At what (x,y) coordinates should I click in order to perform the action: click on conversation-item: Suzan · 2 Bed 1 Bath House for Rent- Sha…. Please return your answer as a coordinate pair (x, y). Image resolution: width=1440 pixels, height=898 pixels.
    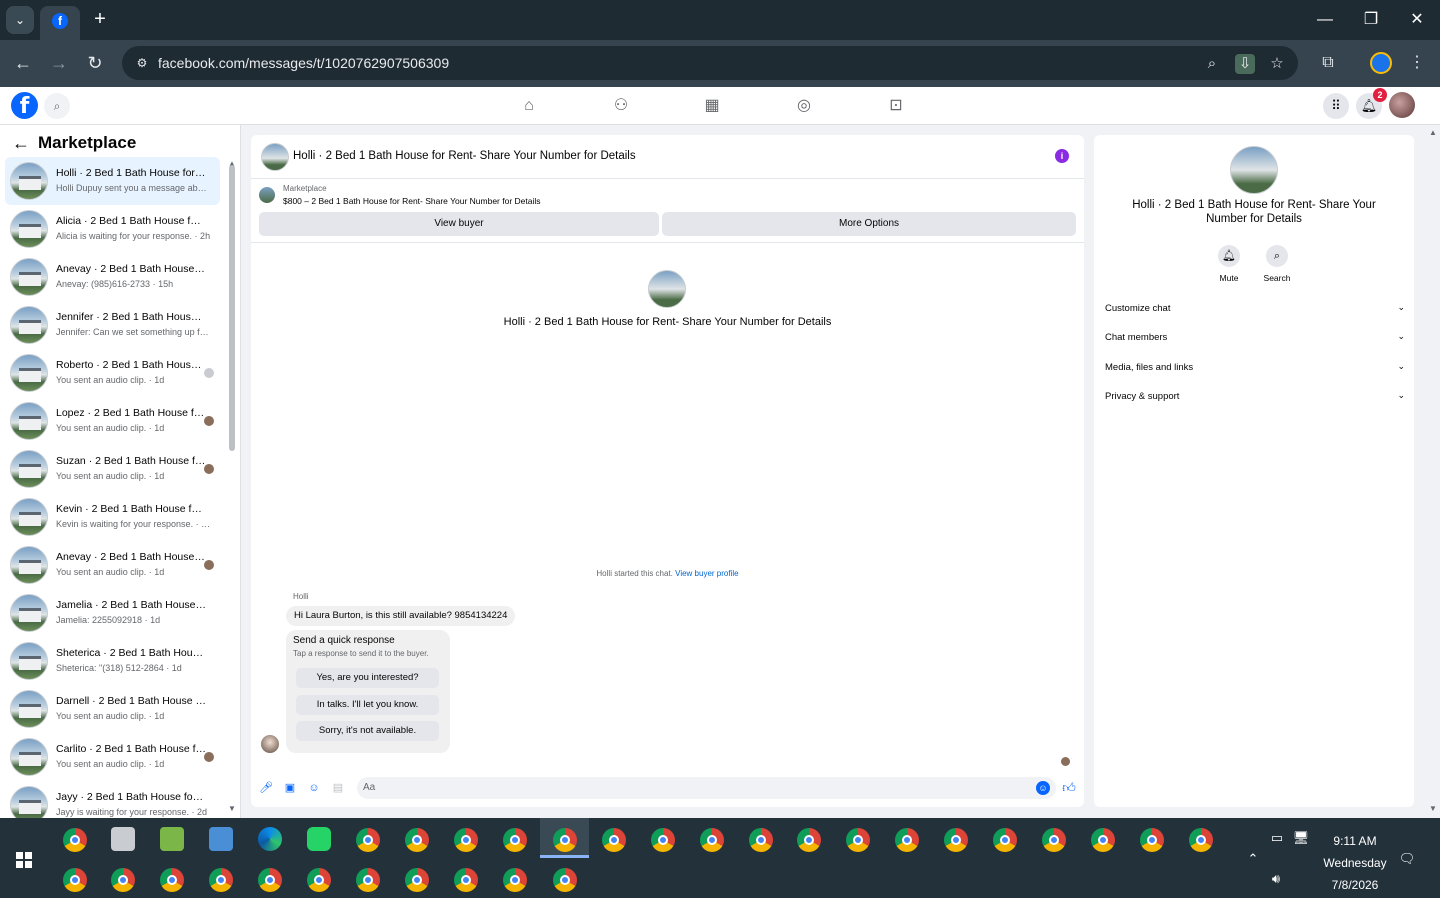
    Looking at the image, I should click on (112, 469).